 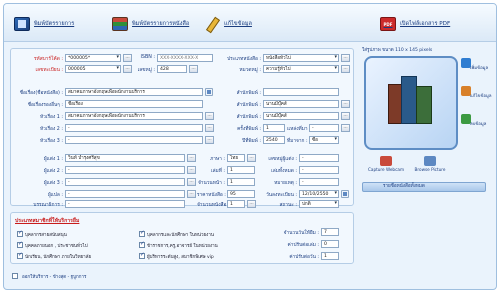 What do you see at coordinates (282, 159) in the screenshot?
I see `price-label: เลขหมู่ผู้แต่ง :` at bounding box center [282, 159].